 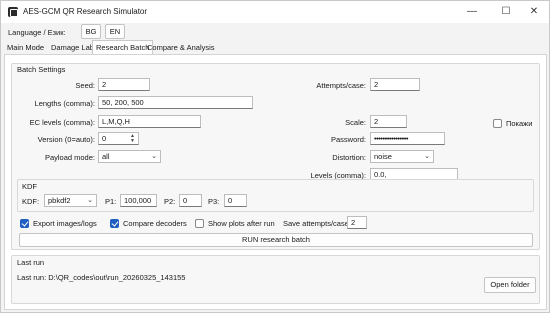 What do you see at coordinates (519, 123) in the screenshot?
I see `show-password-label: Покажи` at bounding box center [519, 123].